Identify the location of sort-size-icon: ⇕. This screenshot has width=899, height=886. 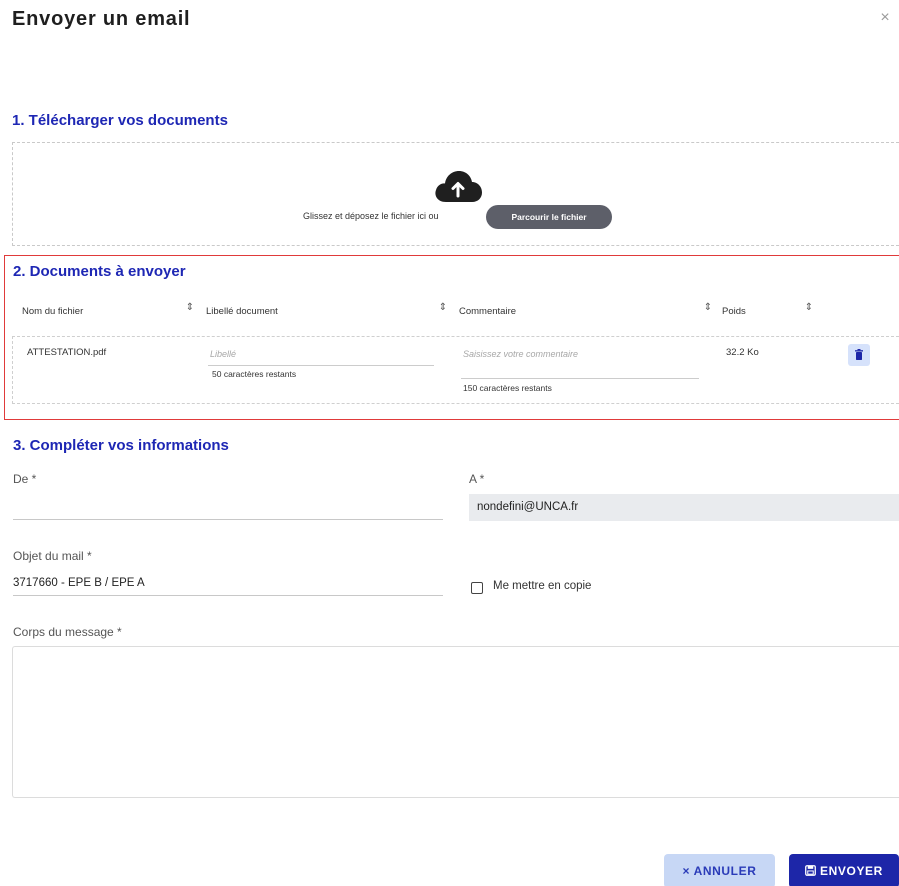
(809, 307).